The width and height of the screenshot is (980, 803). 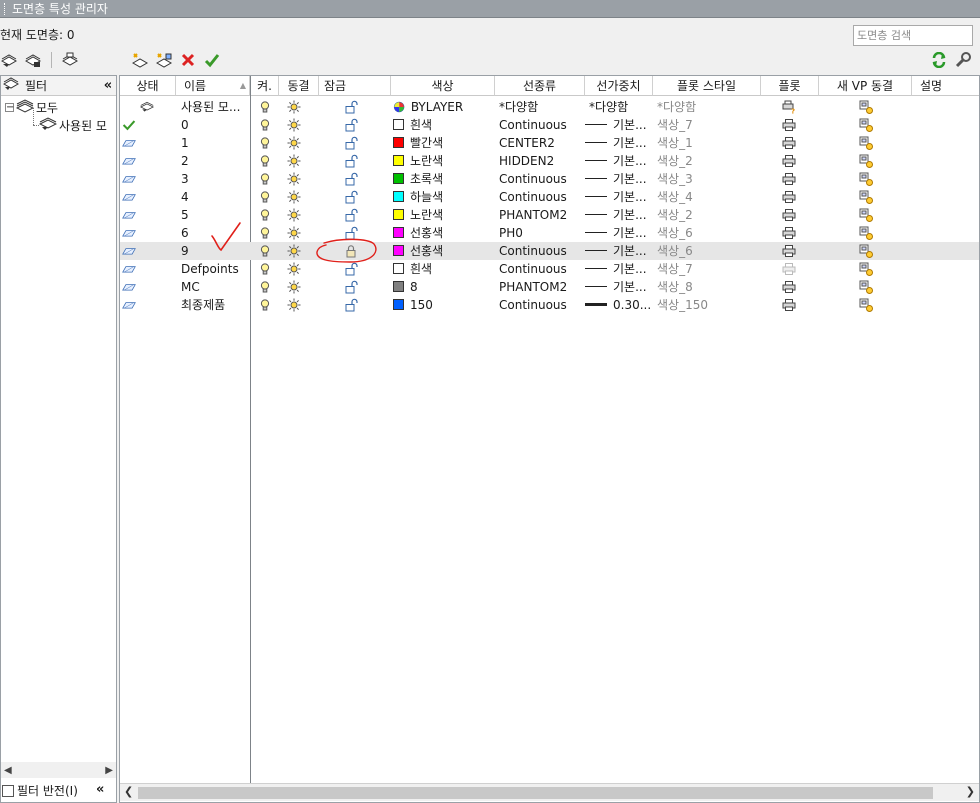 What do you see at coordinates (151, 107) in the screenshot?
I see `filter-status-icon` at bounding box center [151, 107].